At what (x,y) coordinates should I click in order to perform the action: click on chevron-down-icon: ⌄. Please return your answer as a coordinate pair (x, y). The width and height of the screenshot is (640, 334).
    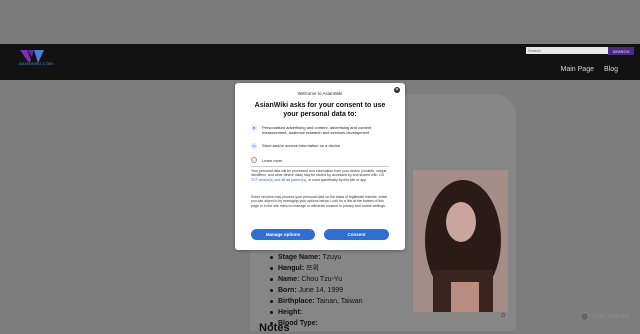
    Looking at the image, I should click on (254, 160).